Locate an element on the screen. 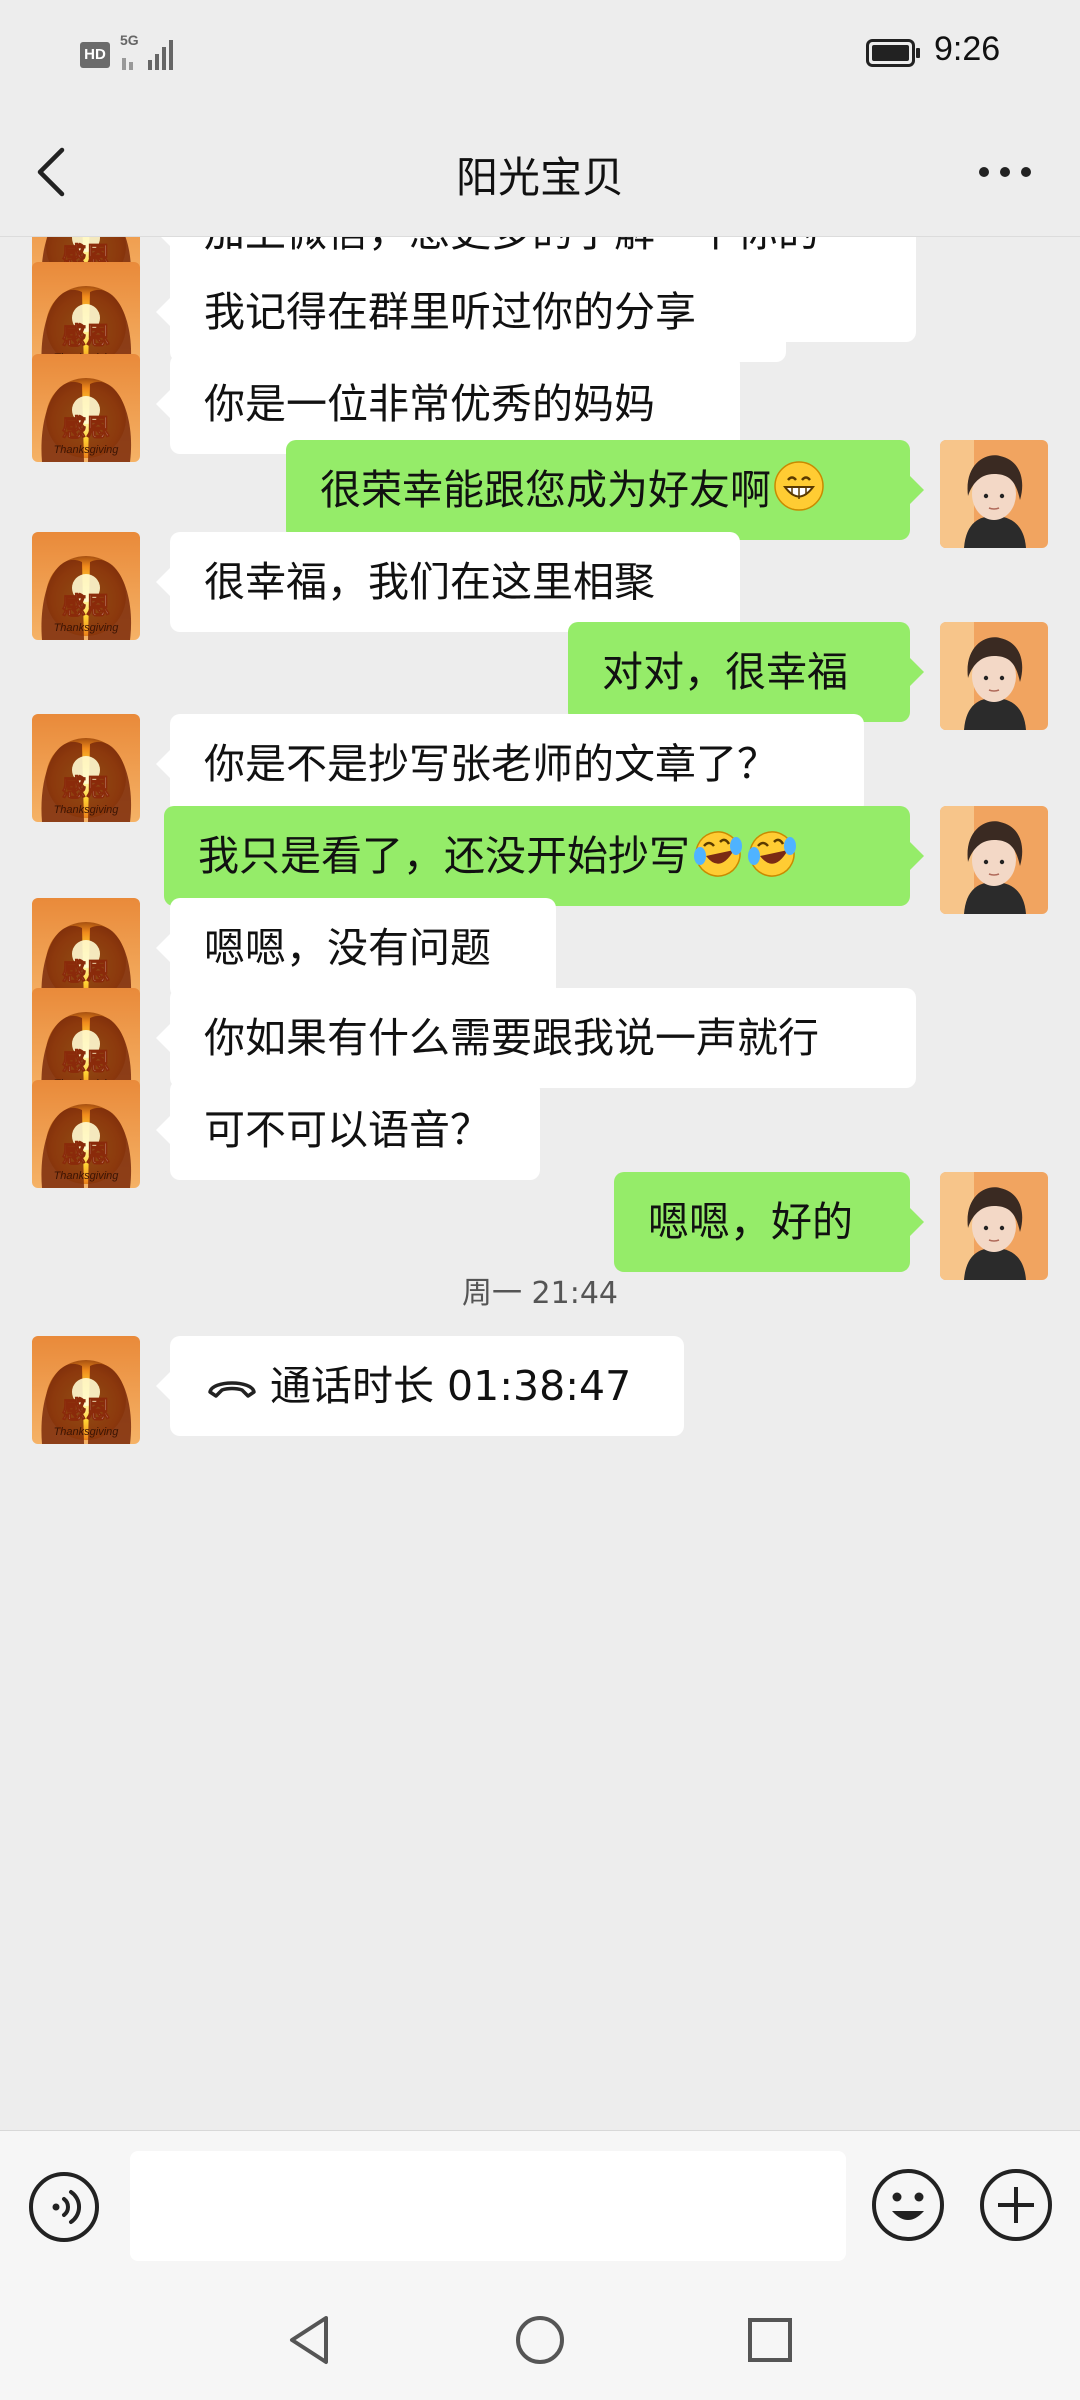 Image resolution: width=1080 pixels, height=2400 pixels. signal-strength-icon is located at coordinates (147, 55).